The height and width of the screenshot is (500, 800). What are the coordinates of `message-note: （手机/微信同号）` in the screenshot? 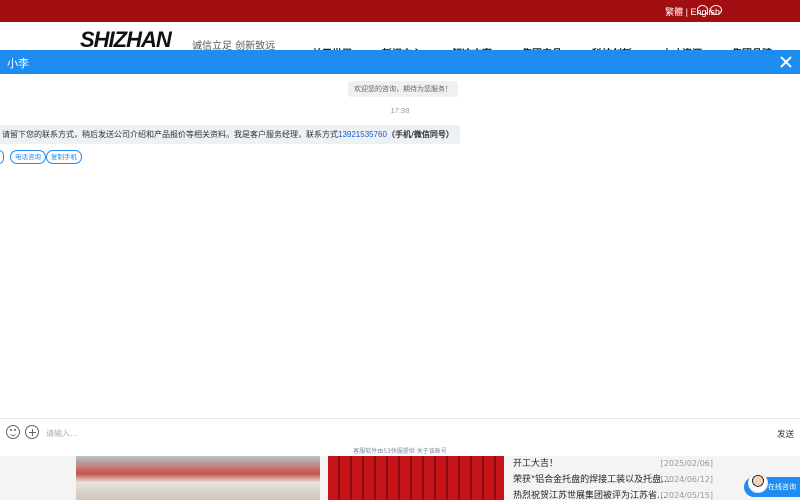 It's located at (420, 134).